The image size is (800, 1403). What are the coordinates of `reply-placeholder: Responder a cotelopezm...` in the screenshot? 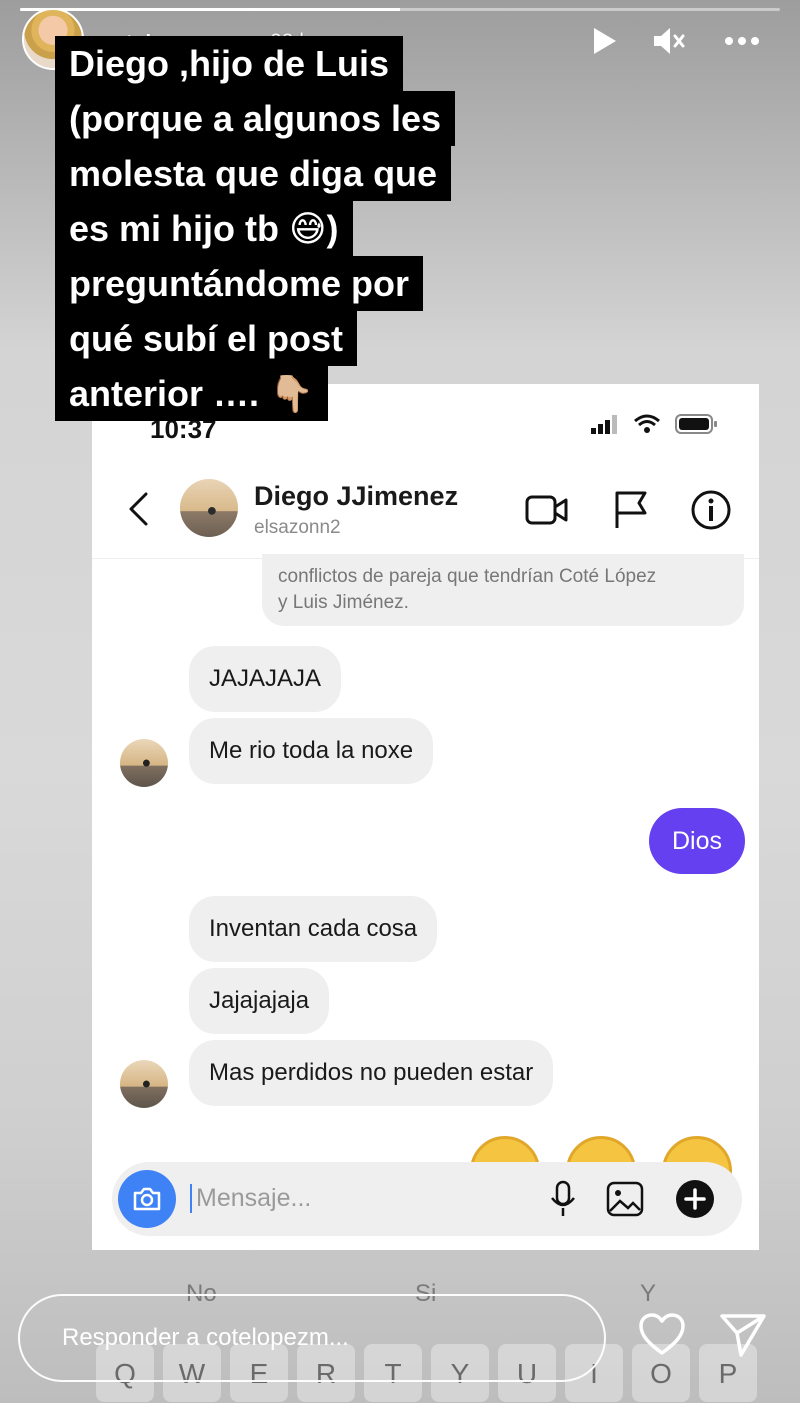 It's located at (205, 1337).